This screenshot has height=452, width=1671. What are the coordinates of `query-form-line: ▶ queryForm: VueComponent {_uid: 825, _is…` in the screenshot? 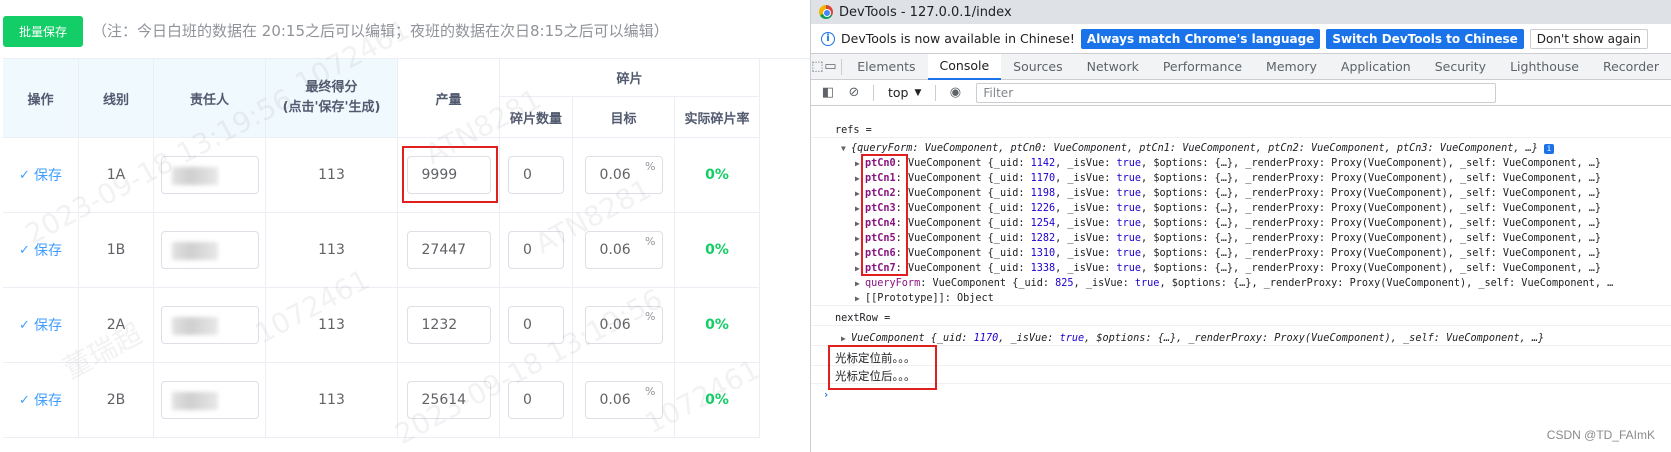 It's located at (1212, 283).